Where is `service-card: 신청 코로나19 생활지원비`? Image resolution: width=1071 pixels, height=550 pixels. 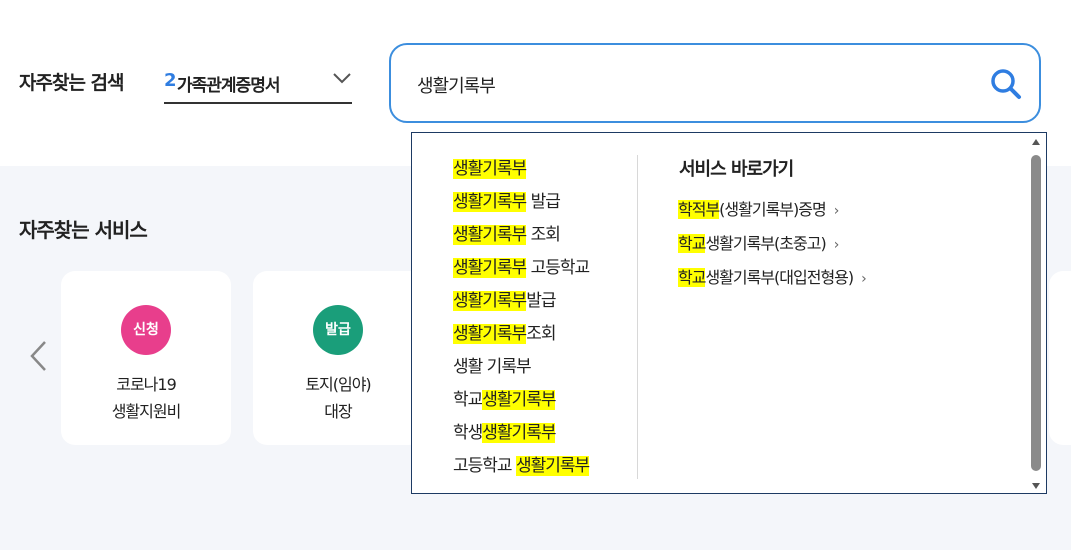 service-card: 신청 코로나19 생활지원비 is located at coordinates (146, 358).